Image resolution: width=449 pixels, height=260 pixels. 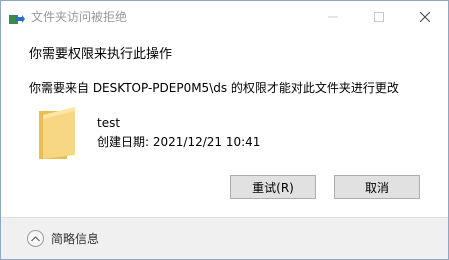 I want to click on fewer-details-toggle: 简略信息, so click(x=63, y=238).